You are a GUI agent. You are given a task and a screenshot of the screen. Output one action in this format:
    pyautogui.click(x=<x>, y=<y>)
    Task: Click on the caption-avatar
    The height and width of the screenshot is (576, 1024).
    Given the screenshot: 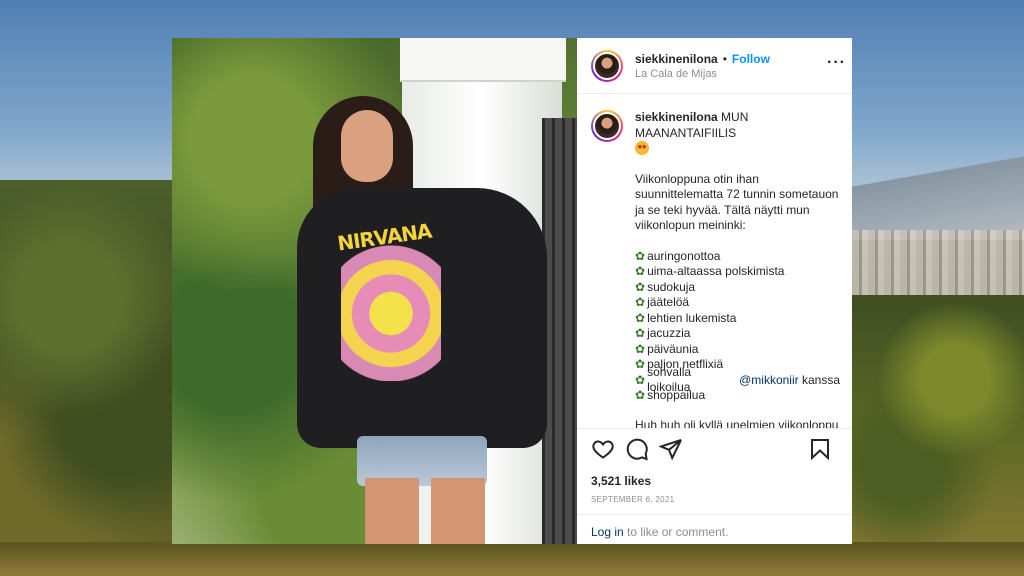 What is the action you would take?
    pyautogui.click(x=607, y=126)
    